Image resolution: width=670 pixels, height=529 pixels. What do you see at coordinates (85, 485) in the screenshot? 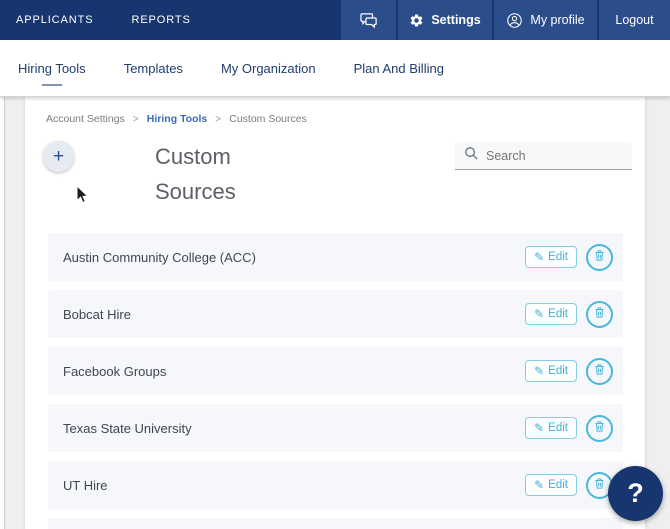
I see `source-name: UT Hire` at bounding box center [85, 485].